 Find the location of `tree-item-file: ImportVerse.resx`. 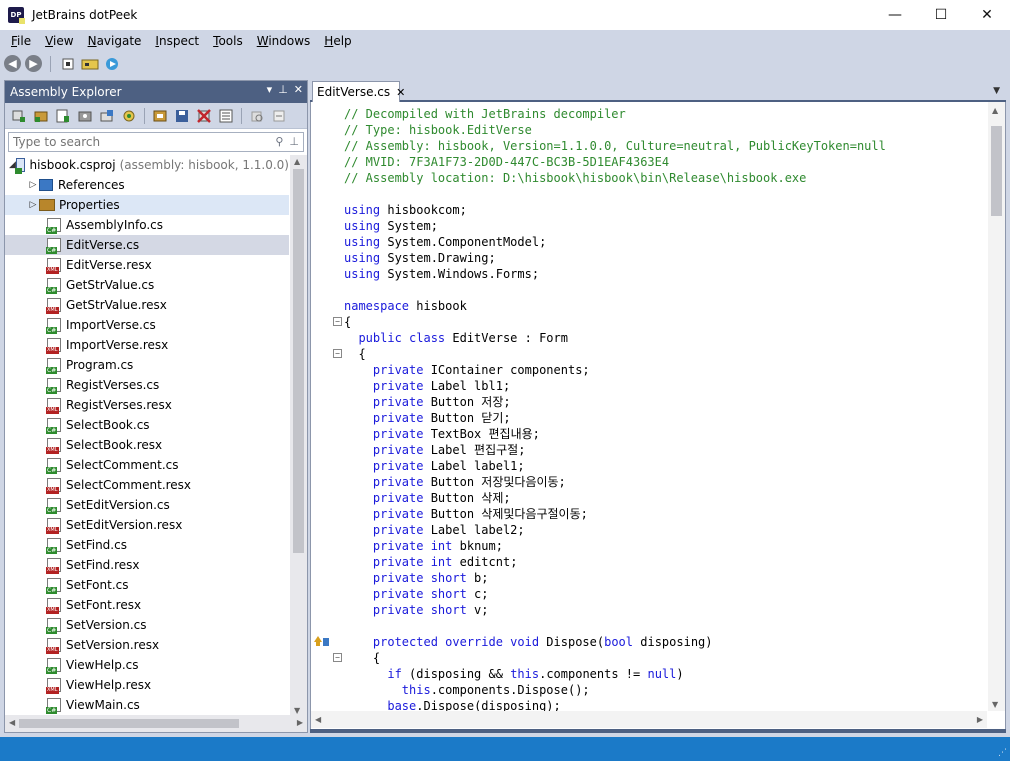

tree-item-file: ImportVerse.resx is located at coordinates (147, 345).